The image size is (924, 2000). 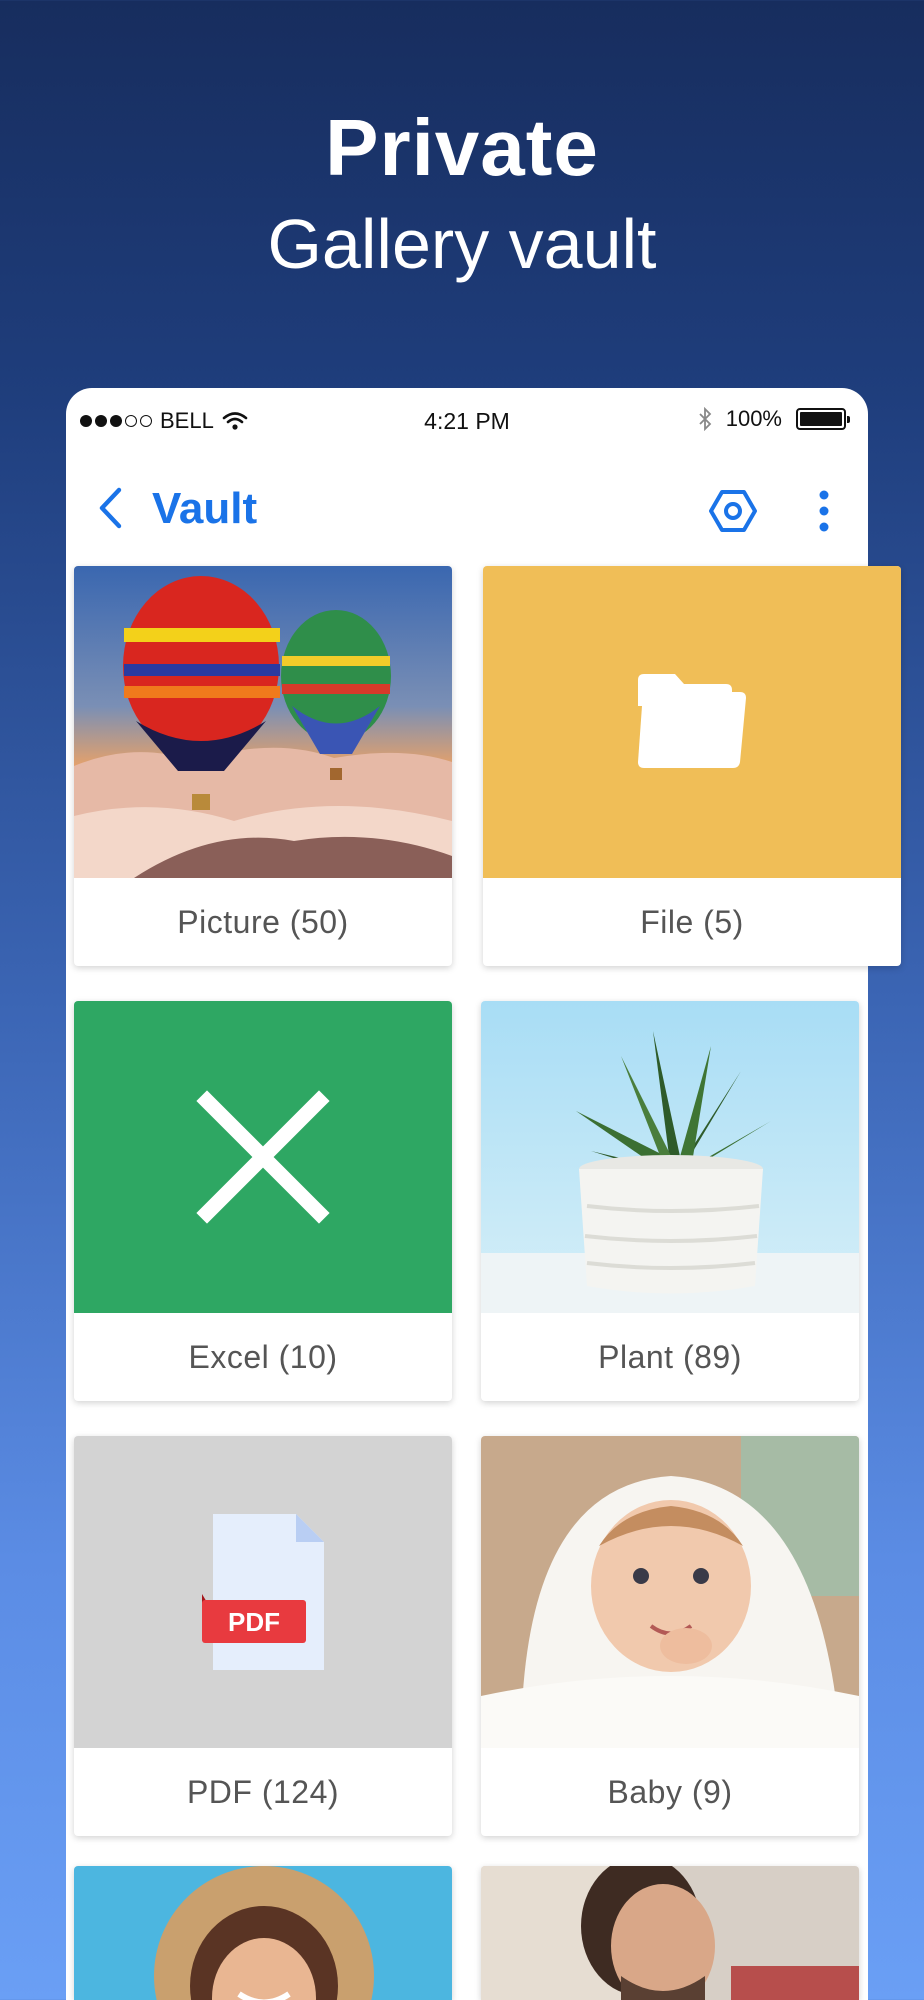 I want to click on battery-percent: 100%, so click(x=753, y=418).